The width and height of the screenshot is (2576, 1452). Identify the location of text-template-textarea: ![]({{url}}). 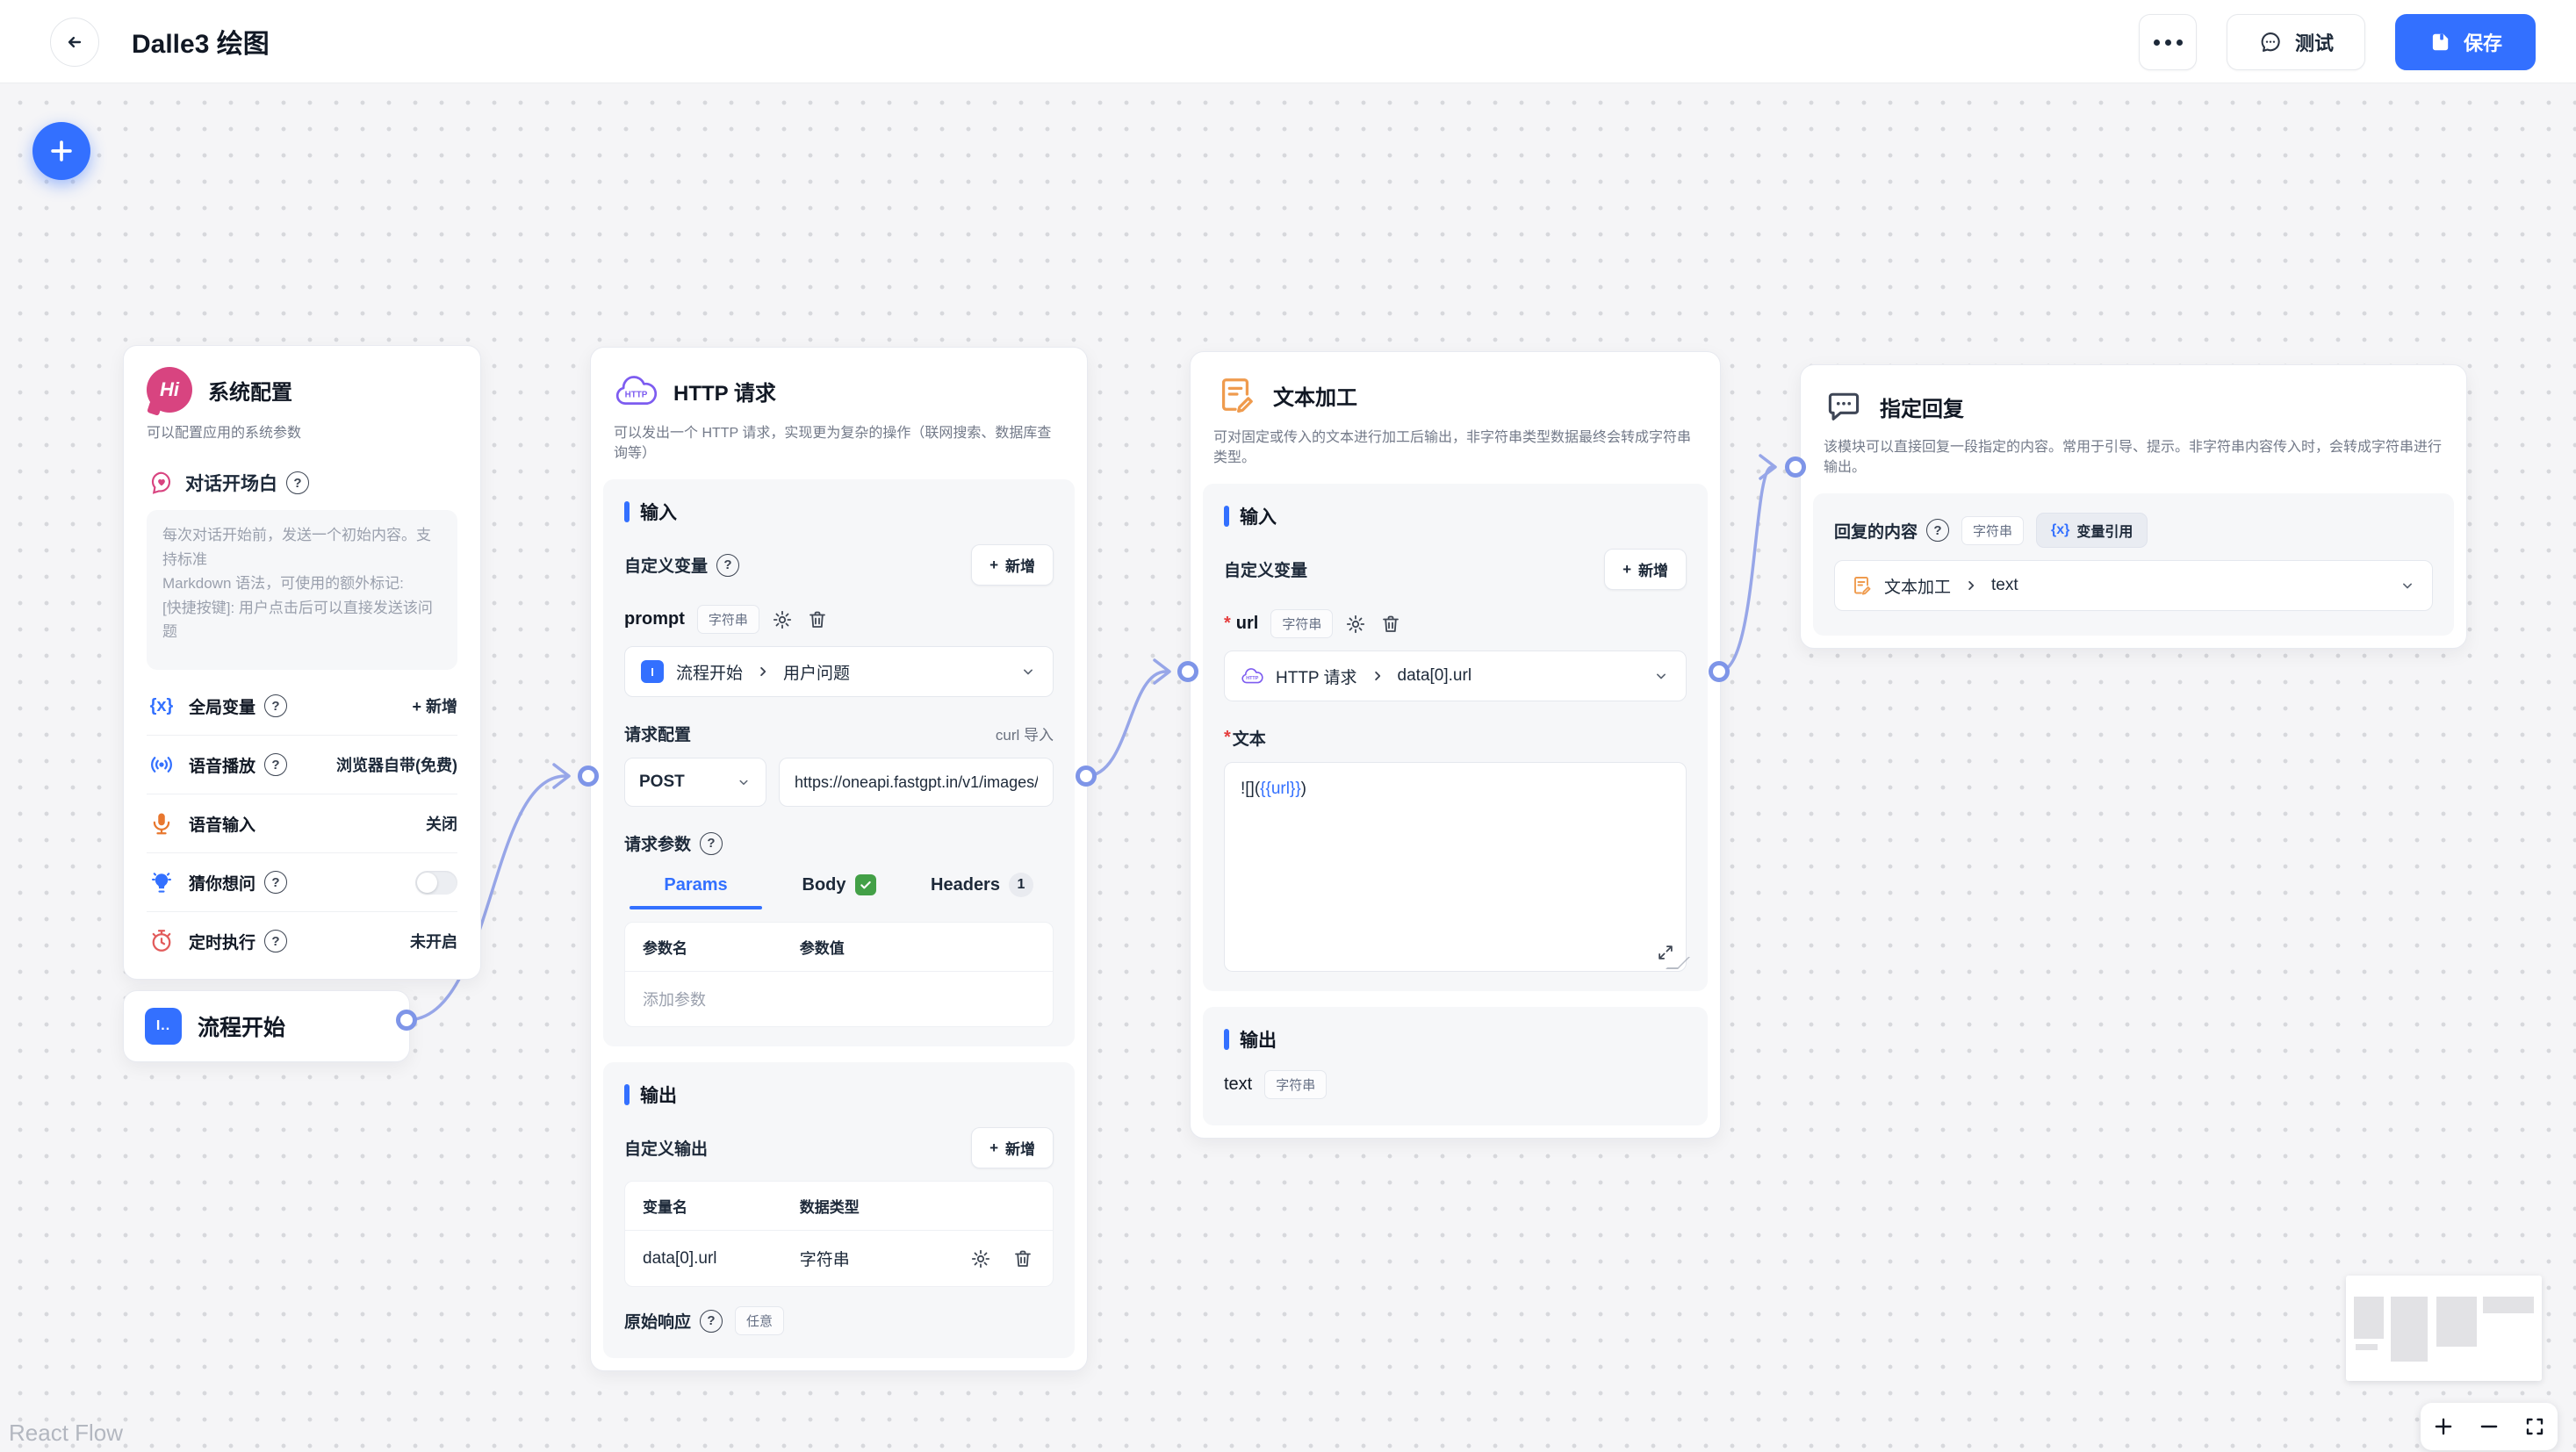
(1457, 867).